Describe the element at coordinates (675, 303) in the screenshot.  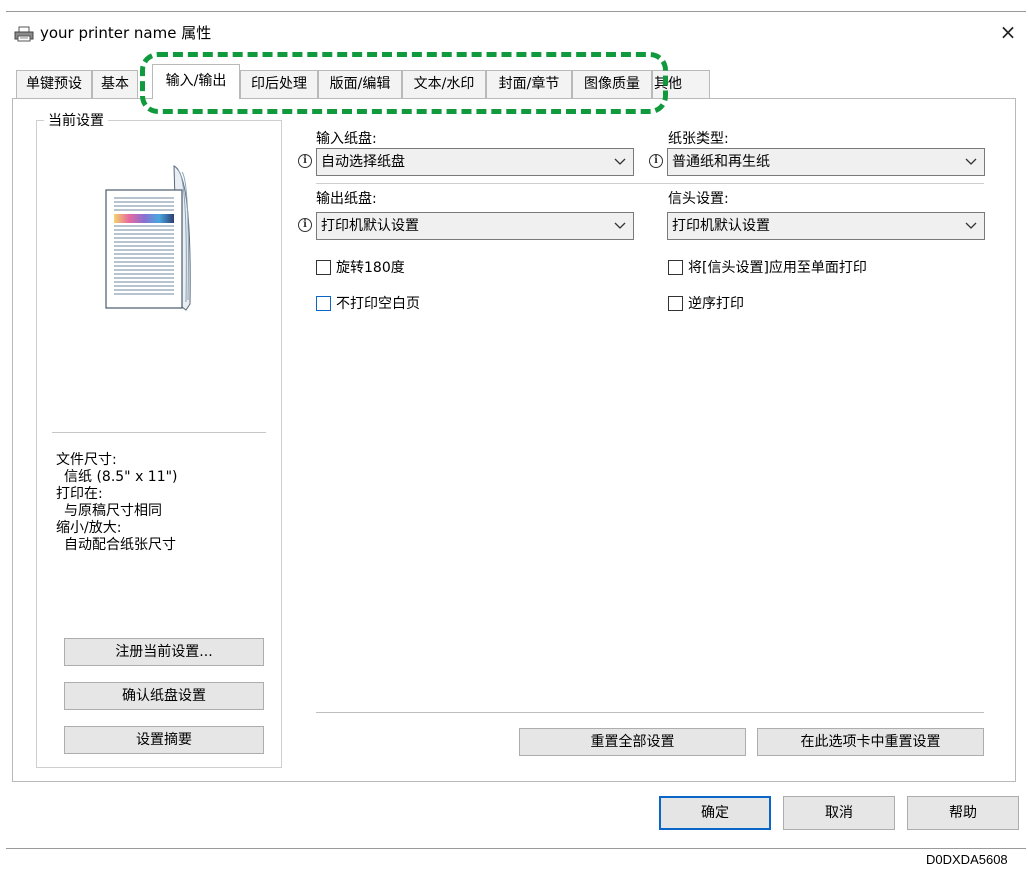
I see `reverse-order-checkbox` at that location.